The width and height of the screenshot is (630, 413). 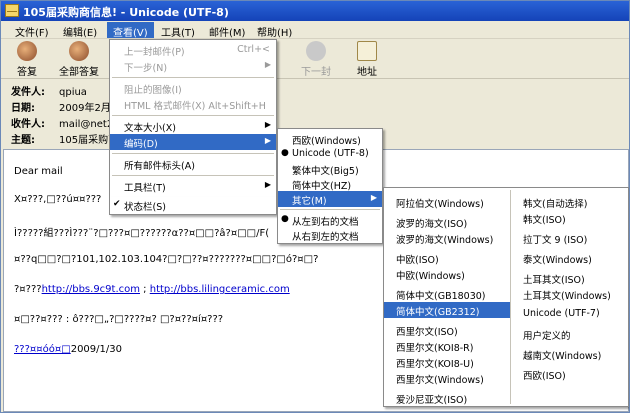 I want to click on menu-item-text-size: 文本大小(X) ▶, so click(x=193, y=126).